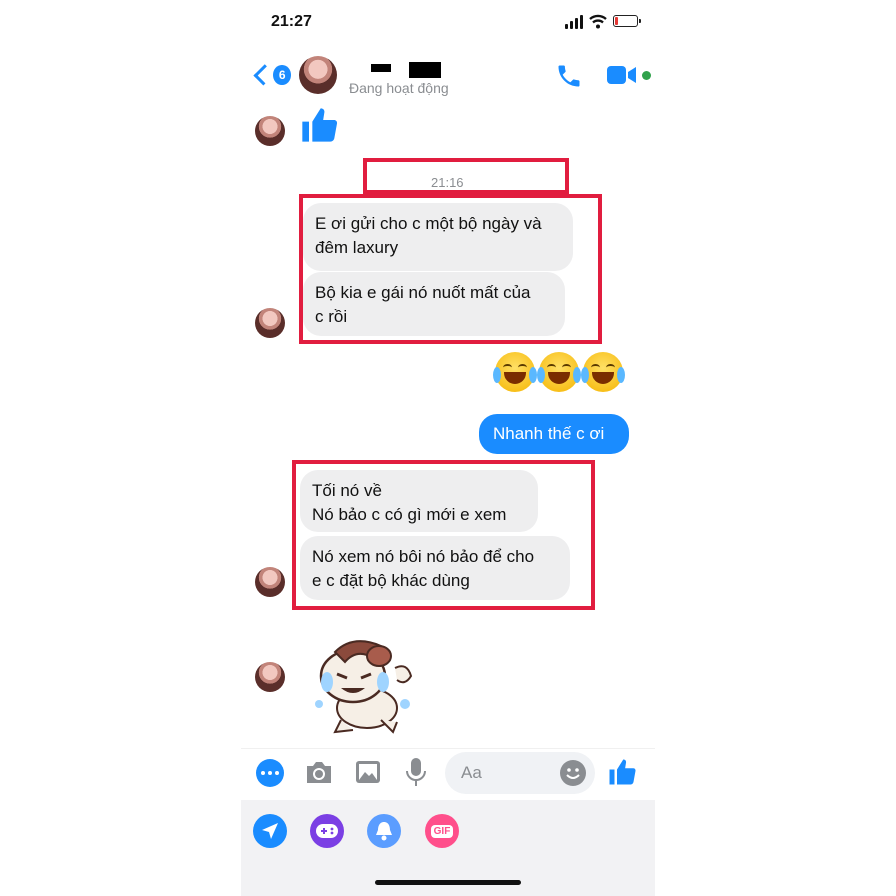 The height and width of the screenshot is (896, 896). I want to click on home-indicator, so click(448, 882).